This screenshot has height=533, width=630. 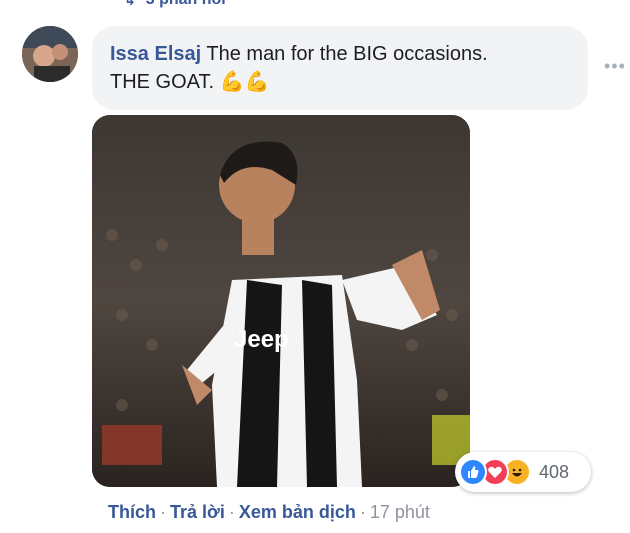 What do you see at coordinates (186, 4) in the screenshot?
I see `view-replies-label: 3 phản hồi` at bounding box center [186, 4].